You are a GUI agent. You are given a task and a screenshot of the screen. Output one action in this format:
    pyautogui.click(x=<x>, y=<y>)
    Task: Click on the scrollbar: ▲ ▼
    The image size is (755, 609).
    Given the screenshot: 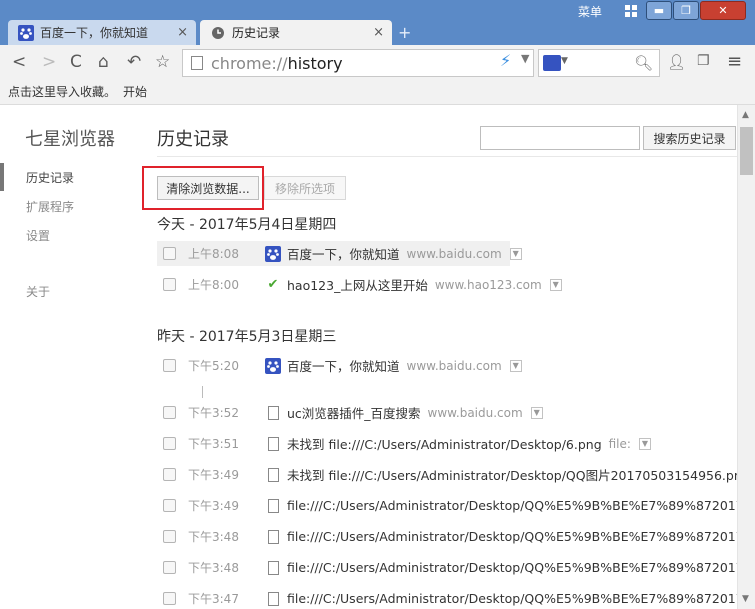 What is the action you would take?
    pyautogui.click(x=746, y=357)
    